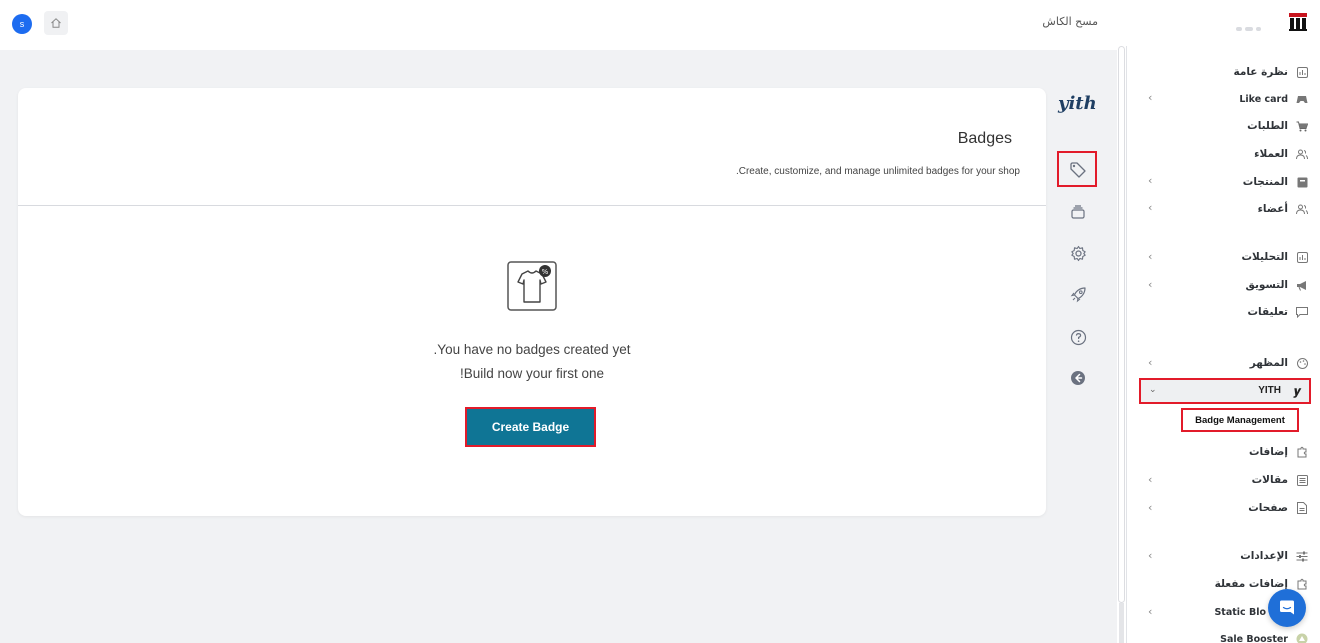 This screenshot has height=643, width=1320. What do you see at coordinates (1220, 72) in the screenshot?
I see `sidebar-item-overview: نظرة عامة` at bounding box center [1220, 72].